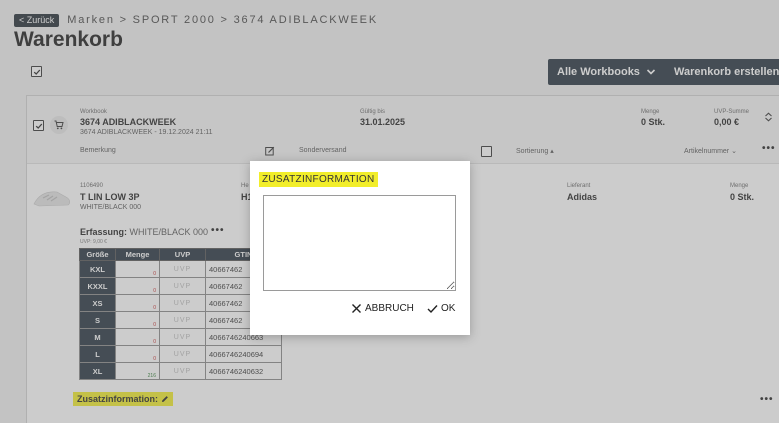 This screenshot has width=779, height=423. I want to click on zusatzinformation-textarea, so click(359, 243).